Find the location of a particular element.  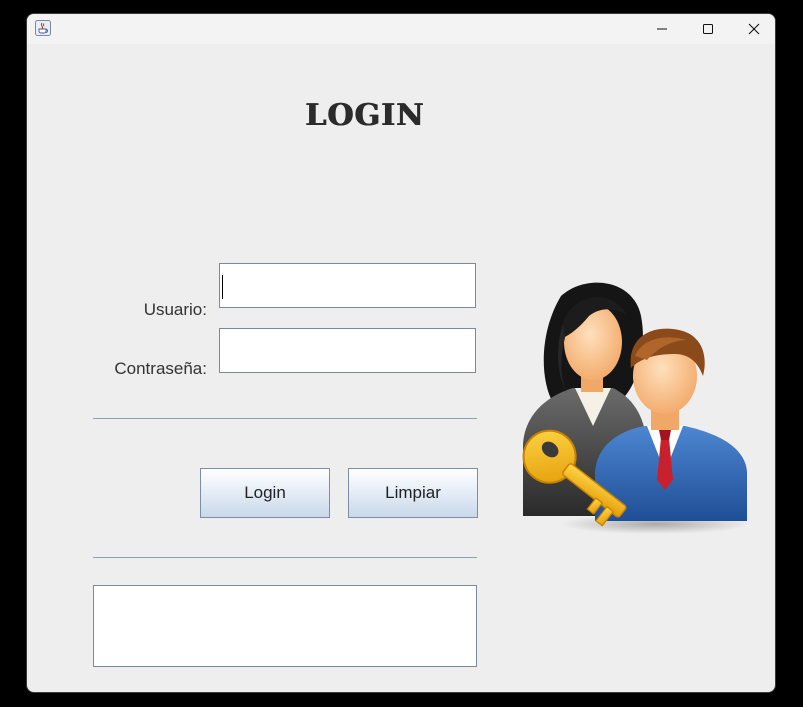

password-input is located at coordinates (347, 350).